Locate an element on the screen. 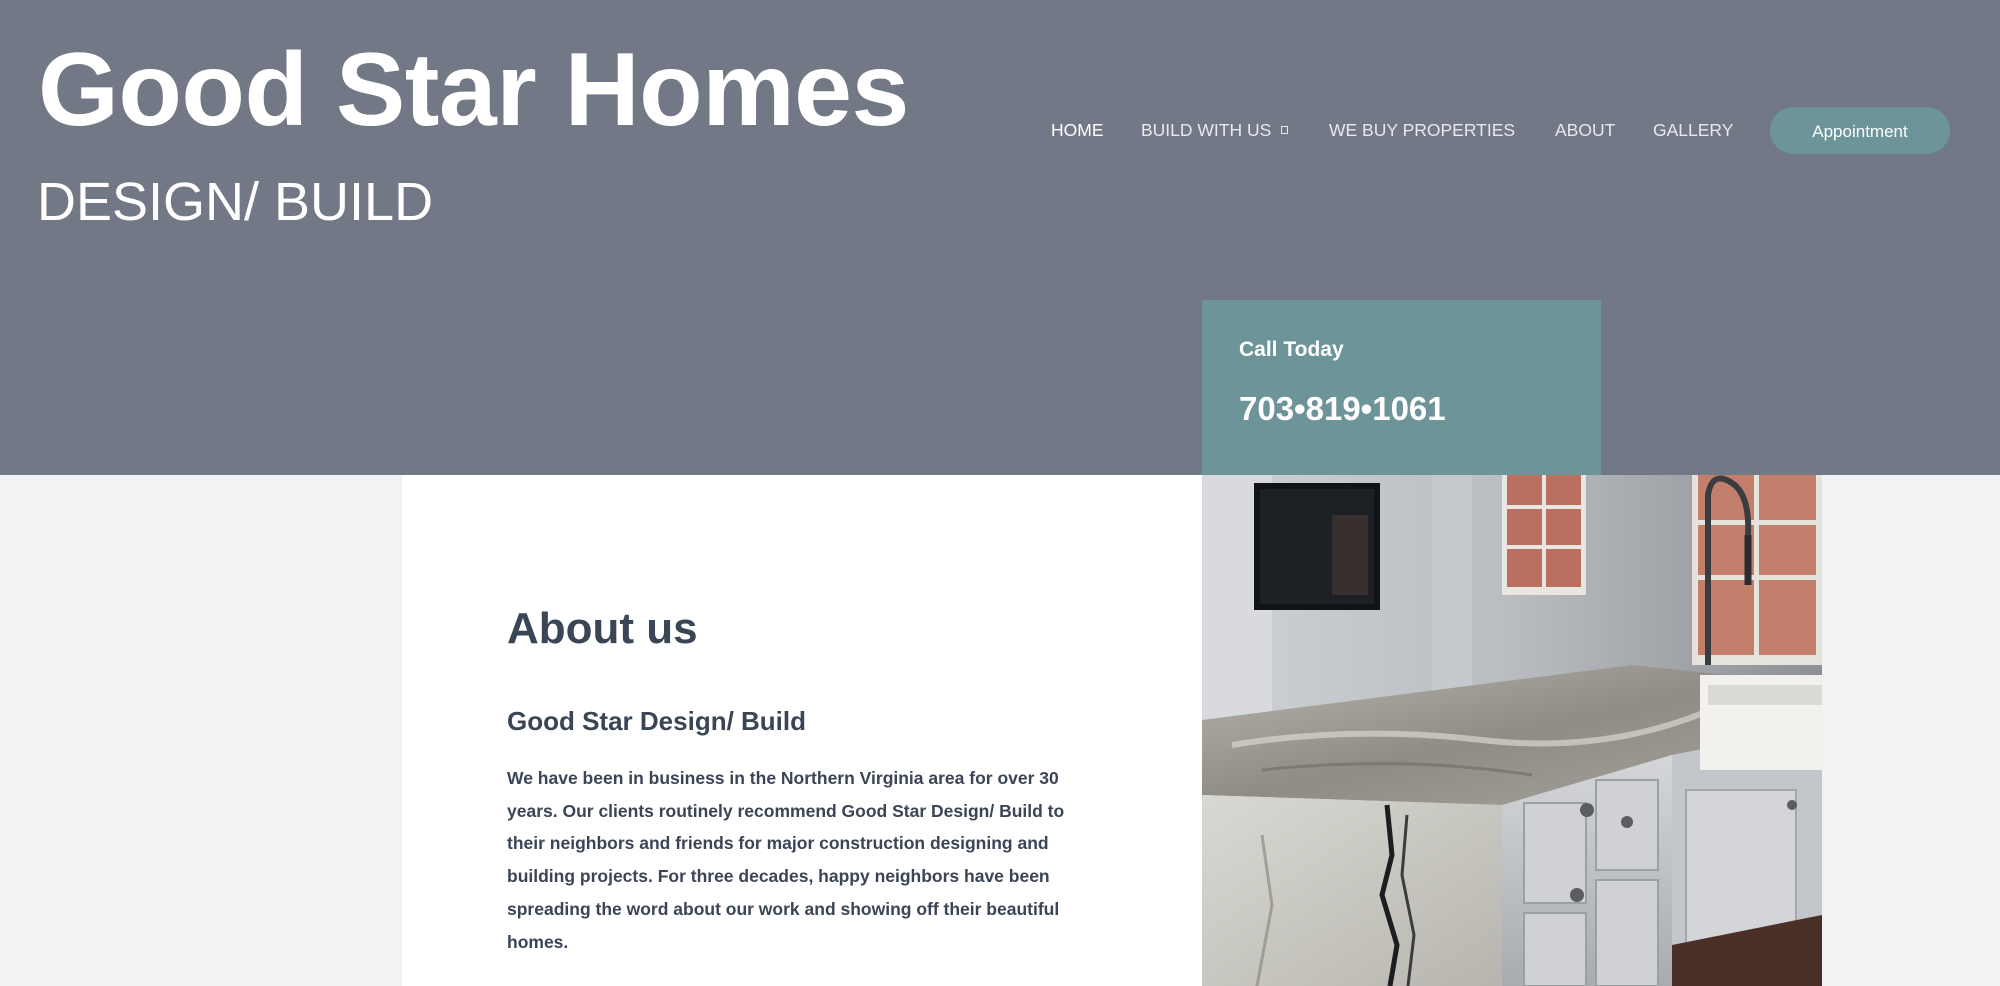 Image resolution: width=2000 pixels, height=986 pixels. nav-item-label: ABOUT is located at coordinates (1585, 130).